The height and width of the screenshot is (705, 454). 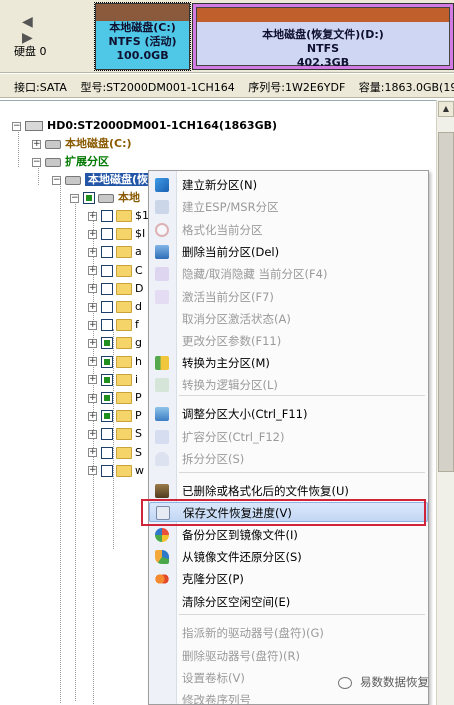 What do you see at coordinates (288, 363) in the screenshot?
I see `menu-item: 转换为主分区(M)` at bounding box center [288, 363].